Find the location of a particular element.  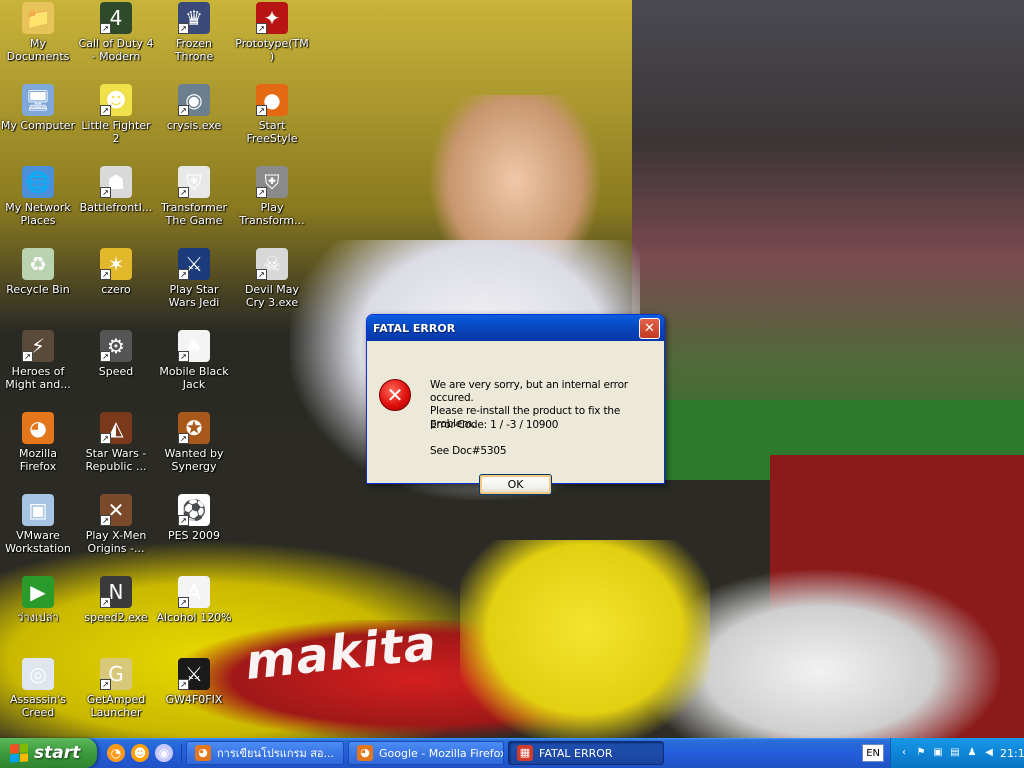

start-button: start is located at coordinates (48, 753).